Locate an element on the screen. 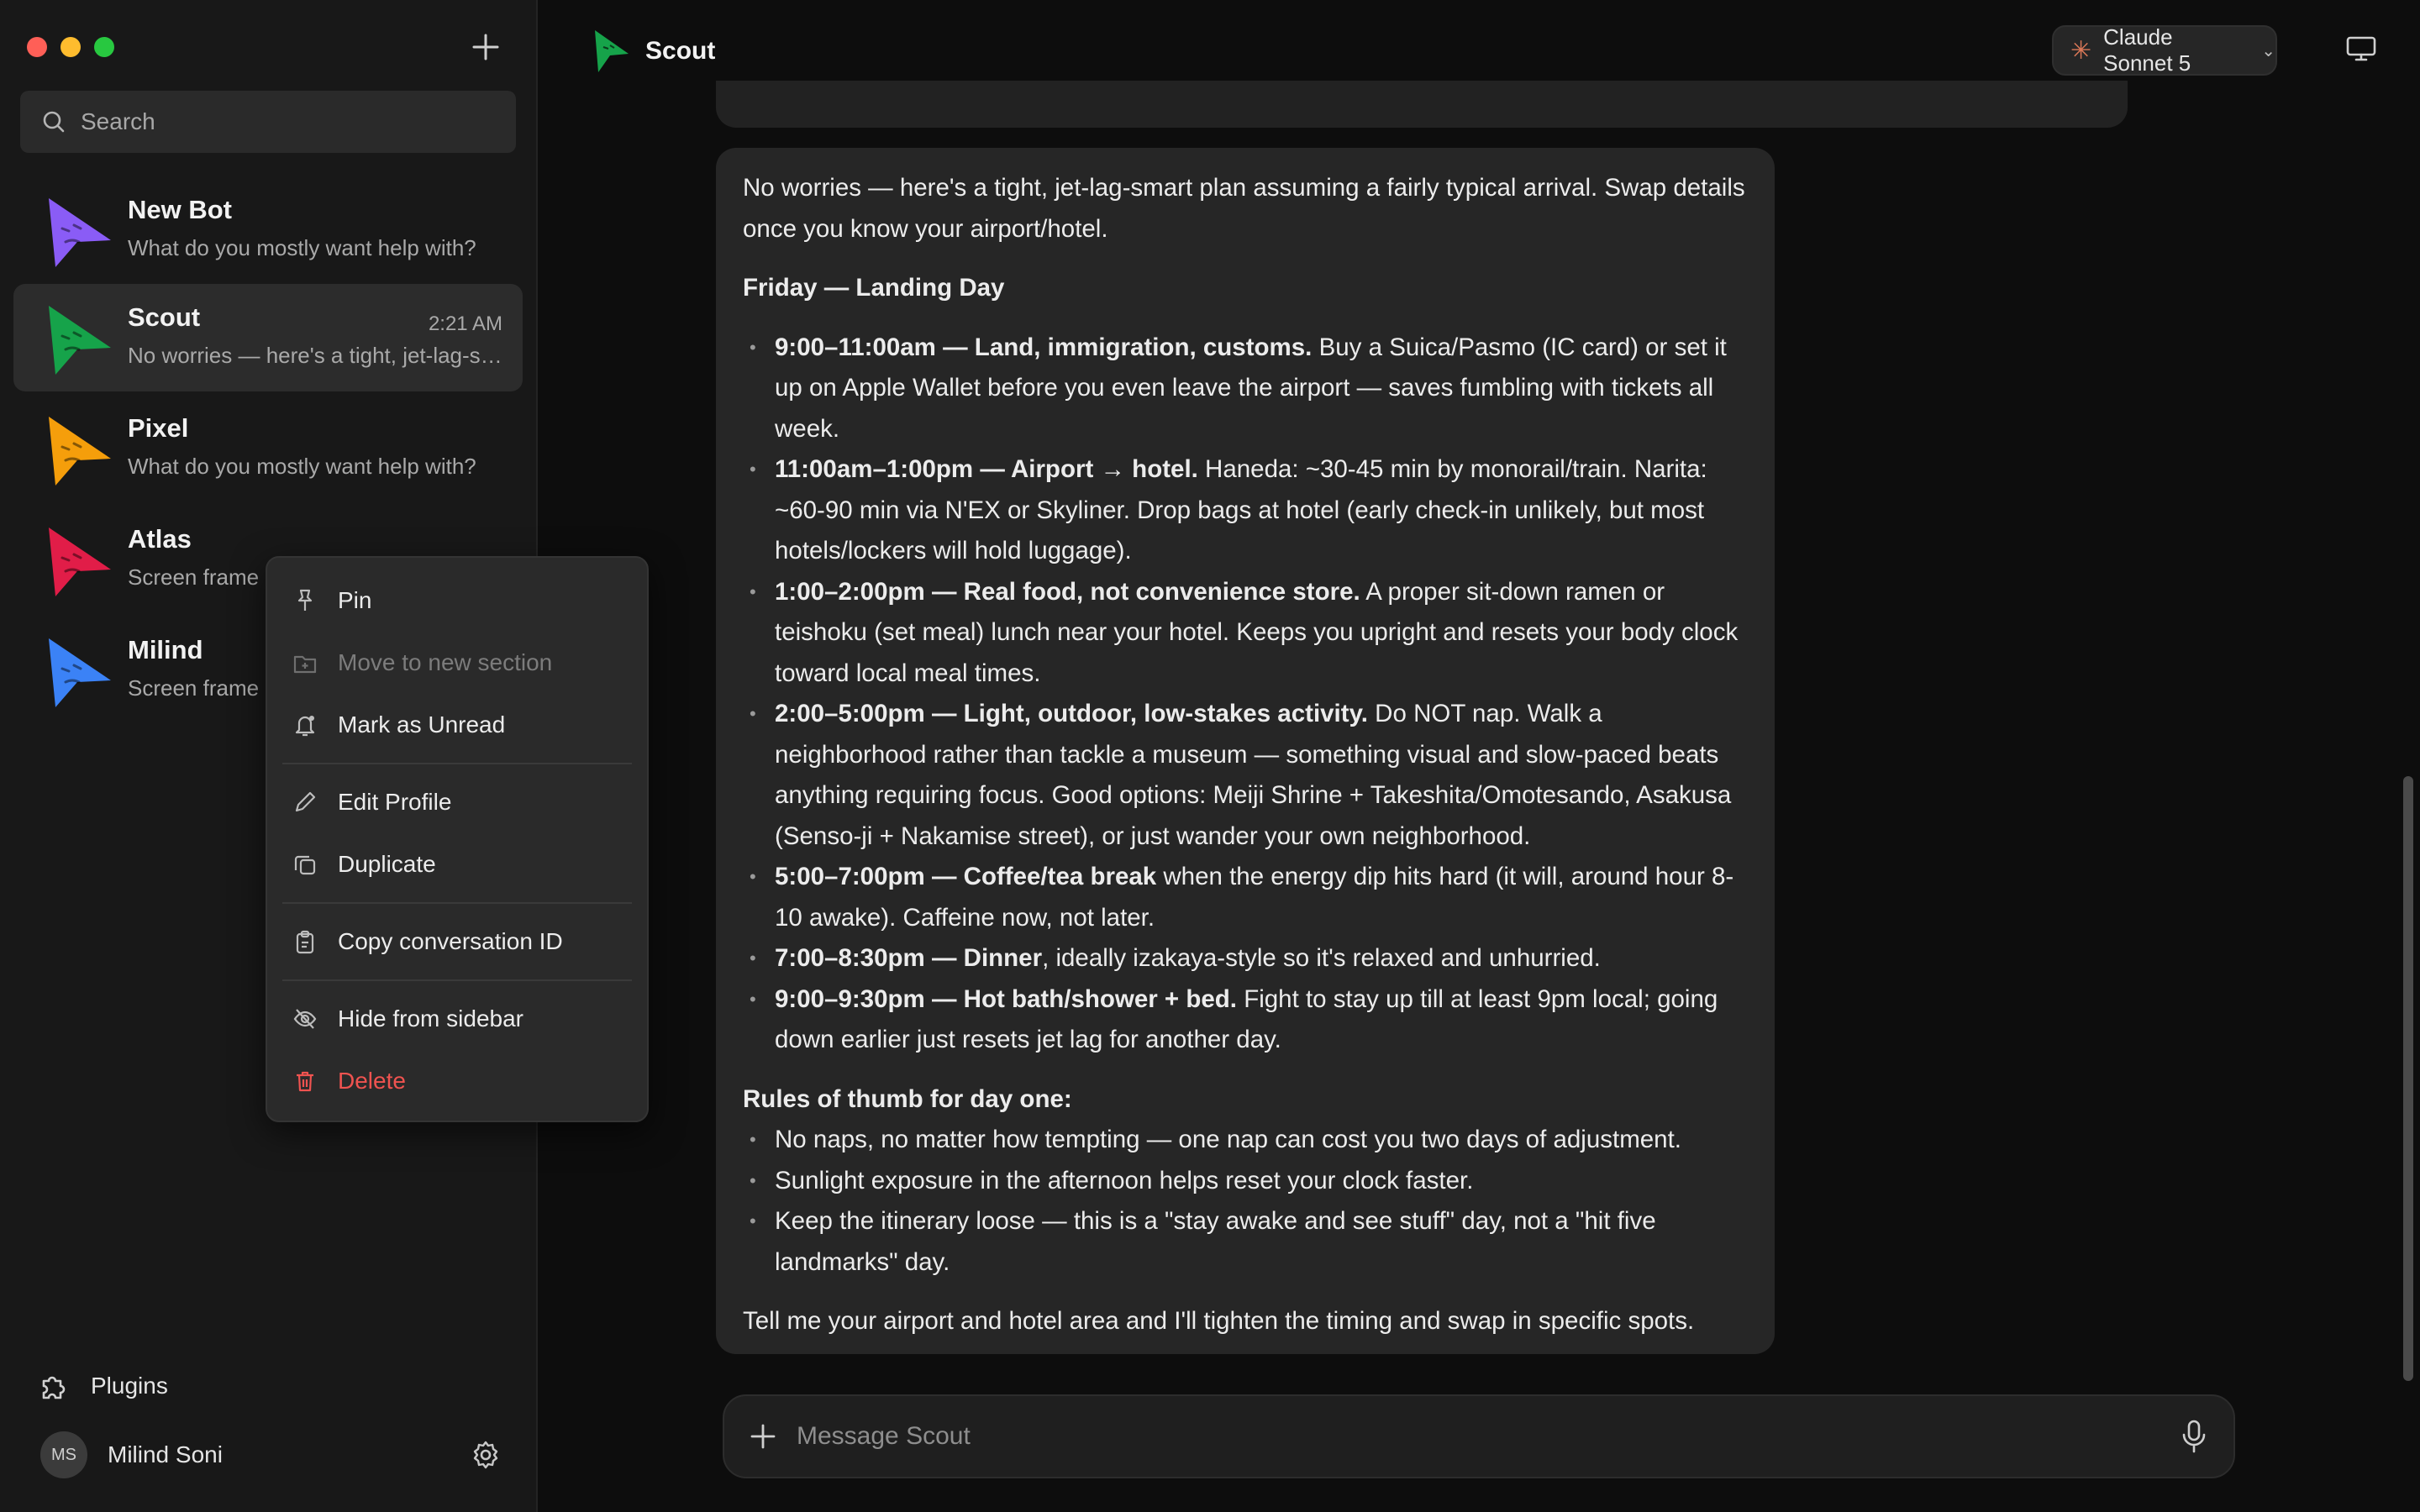 The height and width of the screenshot is (1512, 2420). conversation-name: Milind is located at coordinates (165, 649).